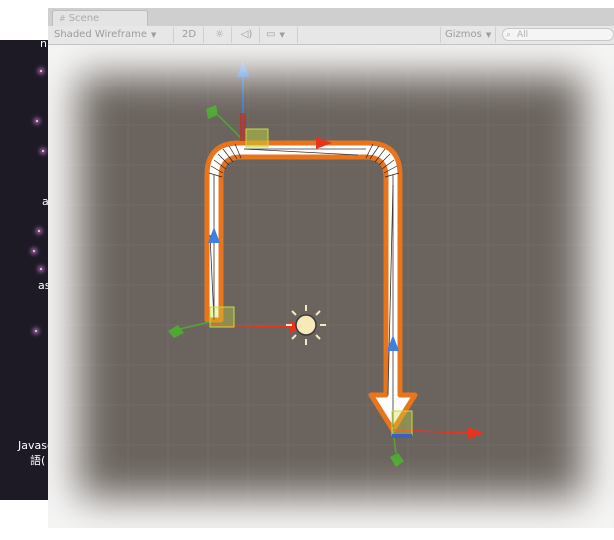 The width and height of the screenshot is (614, 540). Describe the element at coordinates (237, 322) in the screenshot. I see `move-gizmo-start` at that location.